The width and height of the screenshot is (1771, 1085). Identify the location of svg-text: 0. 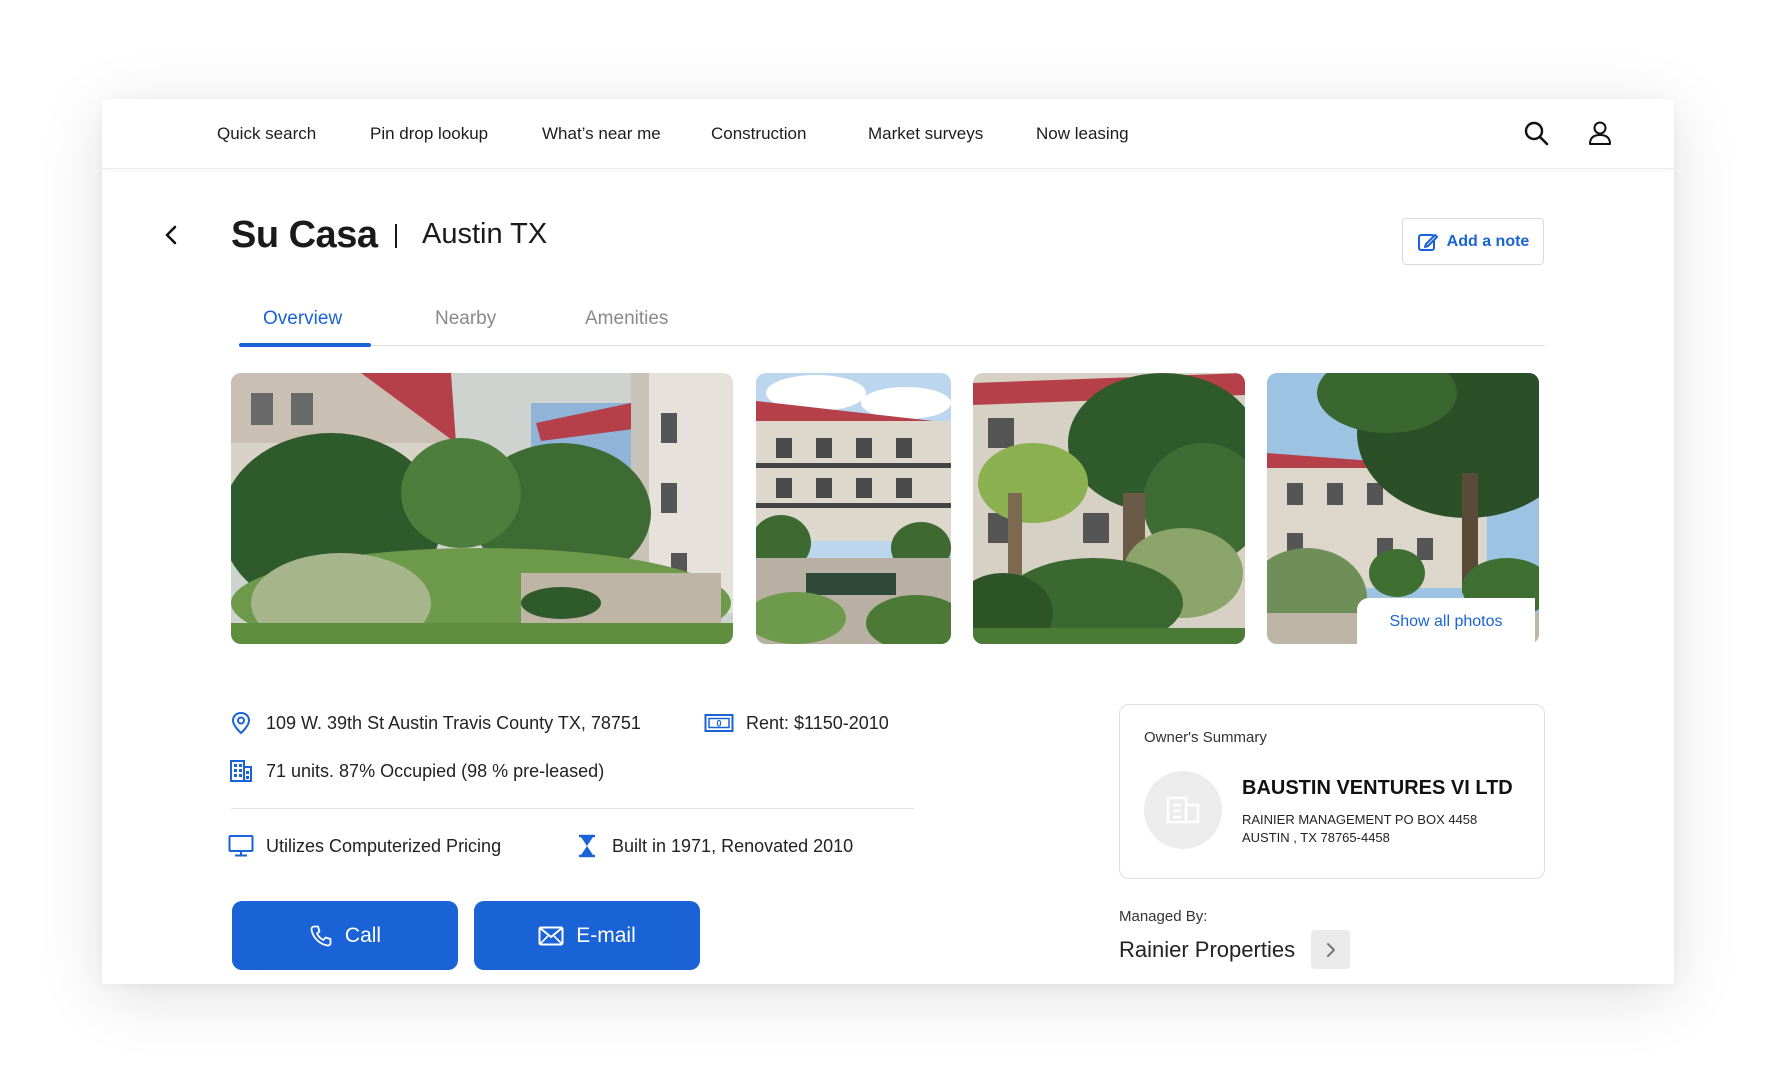
(718, 724).